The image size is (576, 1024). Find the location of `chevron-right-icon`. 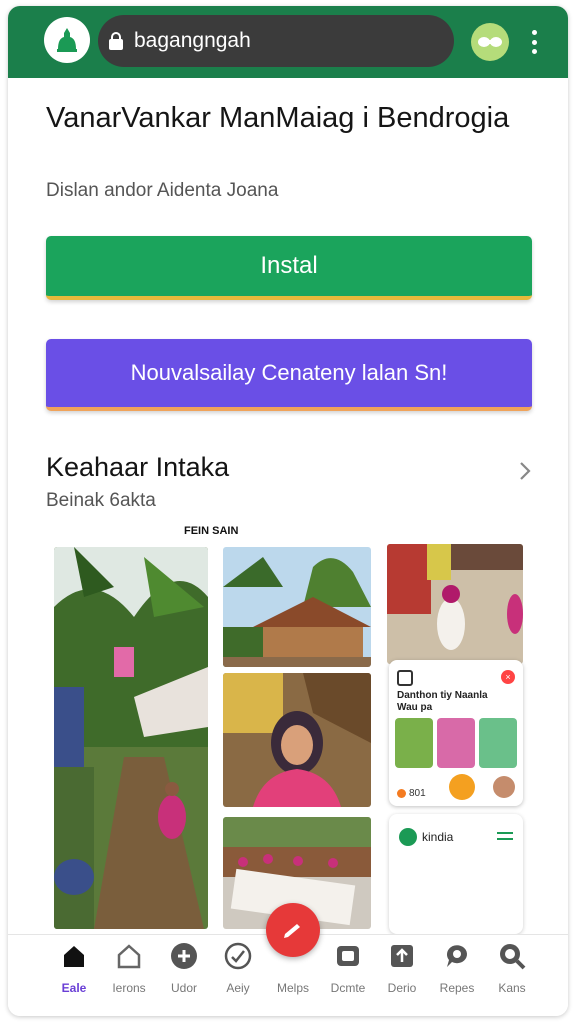

chevron-right-icon is located at coordinates (525, 471).